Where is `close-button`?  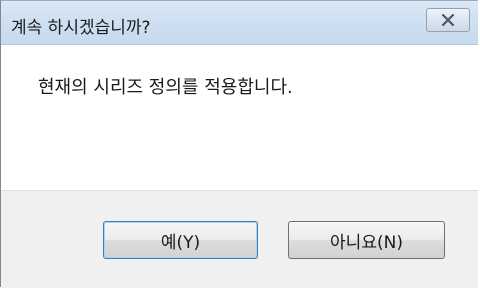 close-button is located at coordinates (448, 20).